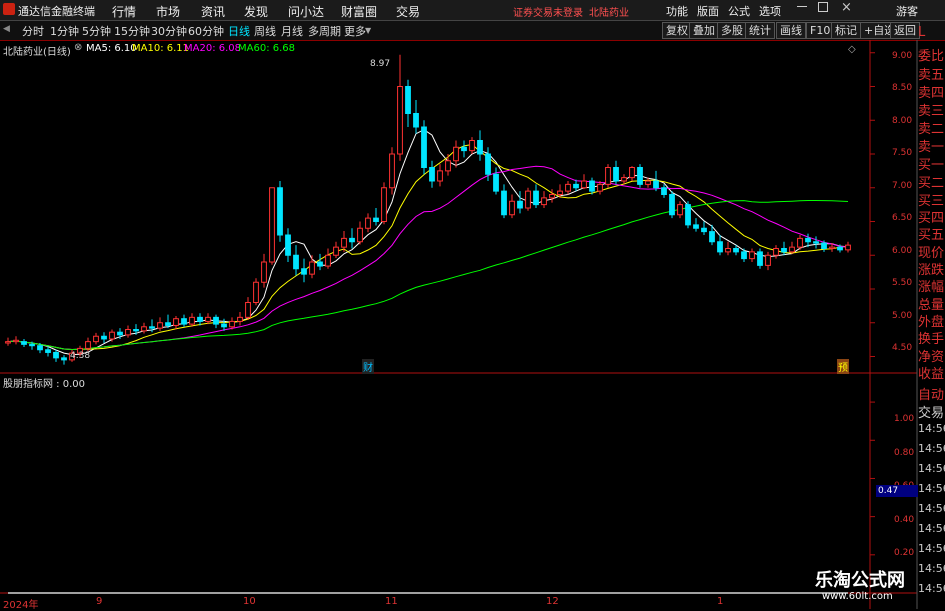  What do you see at coordinates (704, 30) in the screenshot?
I see `diejia-button: 叠加` at bounding box center [704, 30].